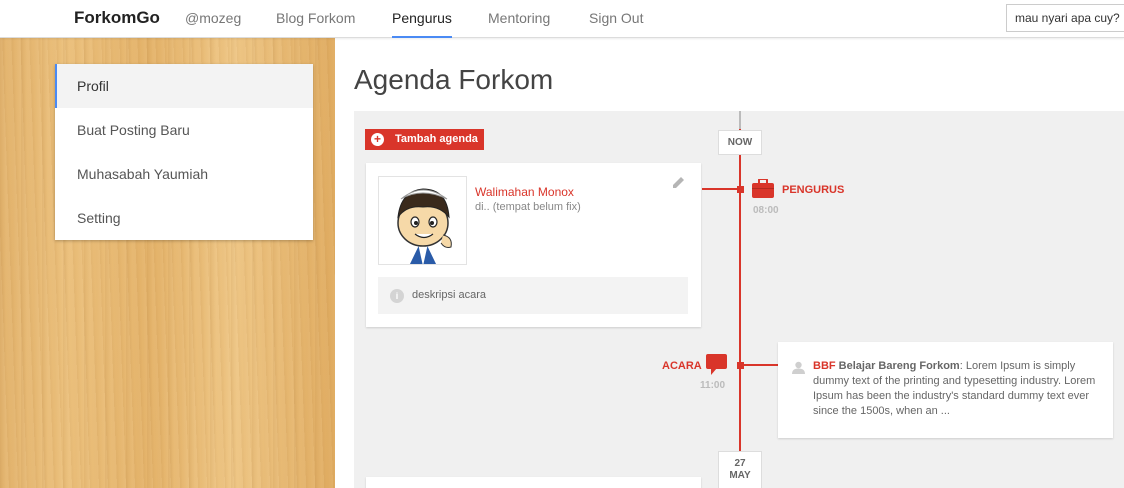  Describe the element at coordinates (740, 475) in the screenshot. I see `date-month: MAY` at that location.